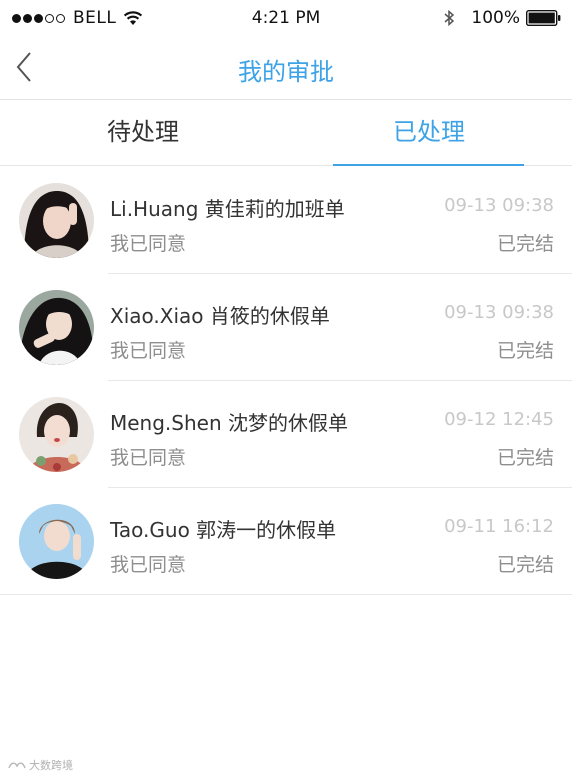 The width and height of the screenshot is (572, 777). Describe the element at coordinates (223, 530) in the screenshot. I see `approval-title: Tao.Guo 郭涛一的休假单` at that location.